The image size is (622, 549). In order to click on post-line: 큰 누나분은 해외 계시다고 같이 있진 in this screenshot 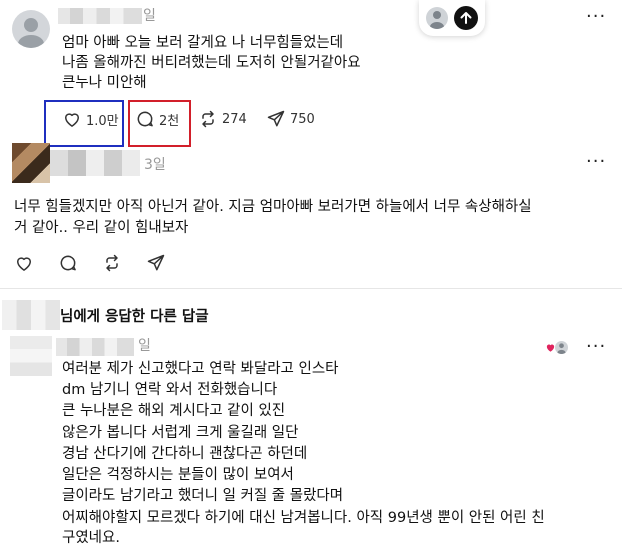, I will do `click(174, 411)`.